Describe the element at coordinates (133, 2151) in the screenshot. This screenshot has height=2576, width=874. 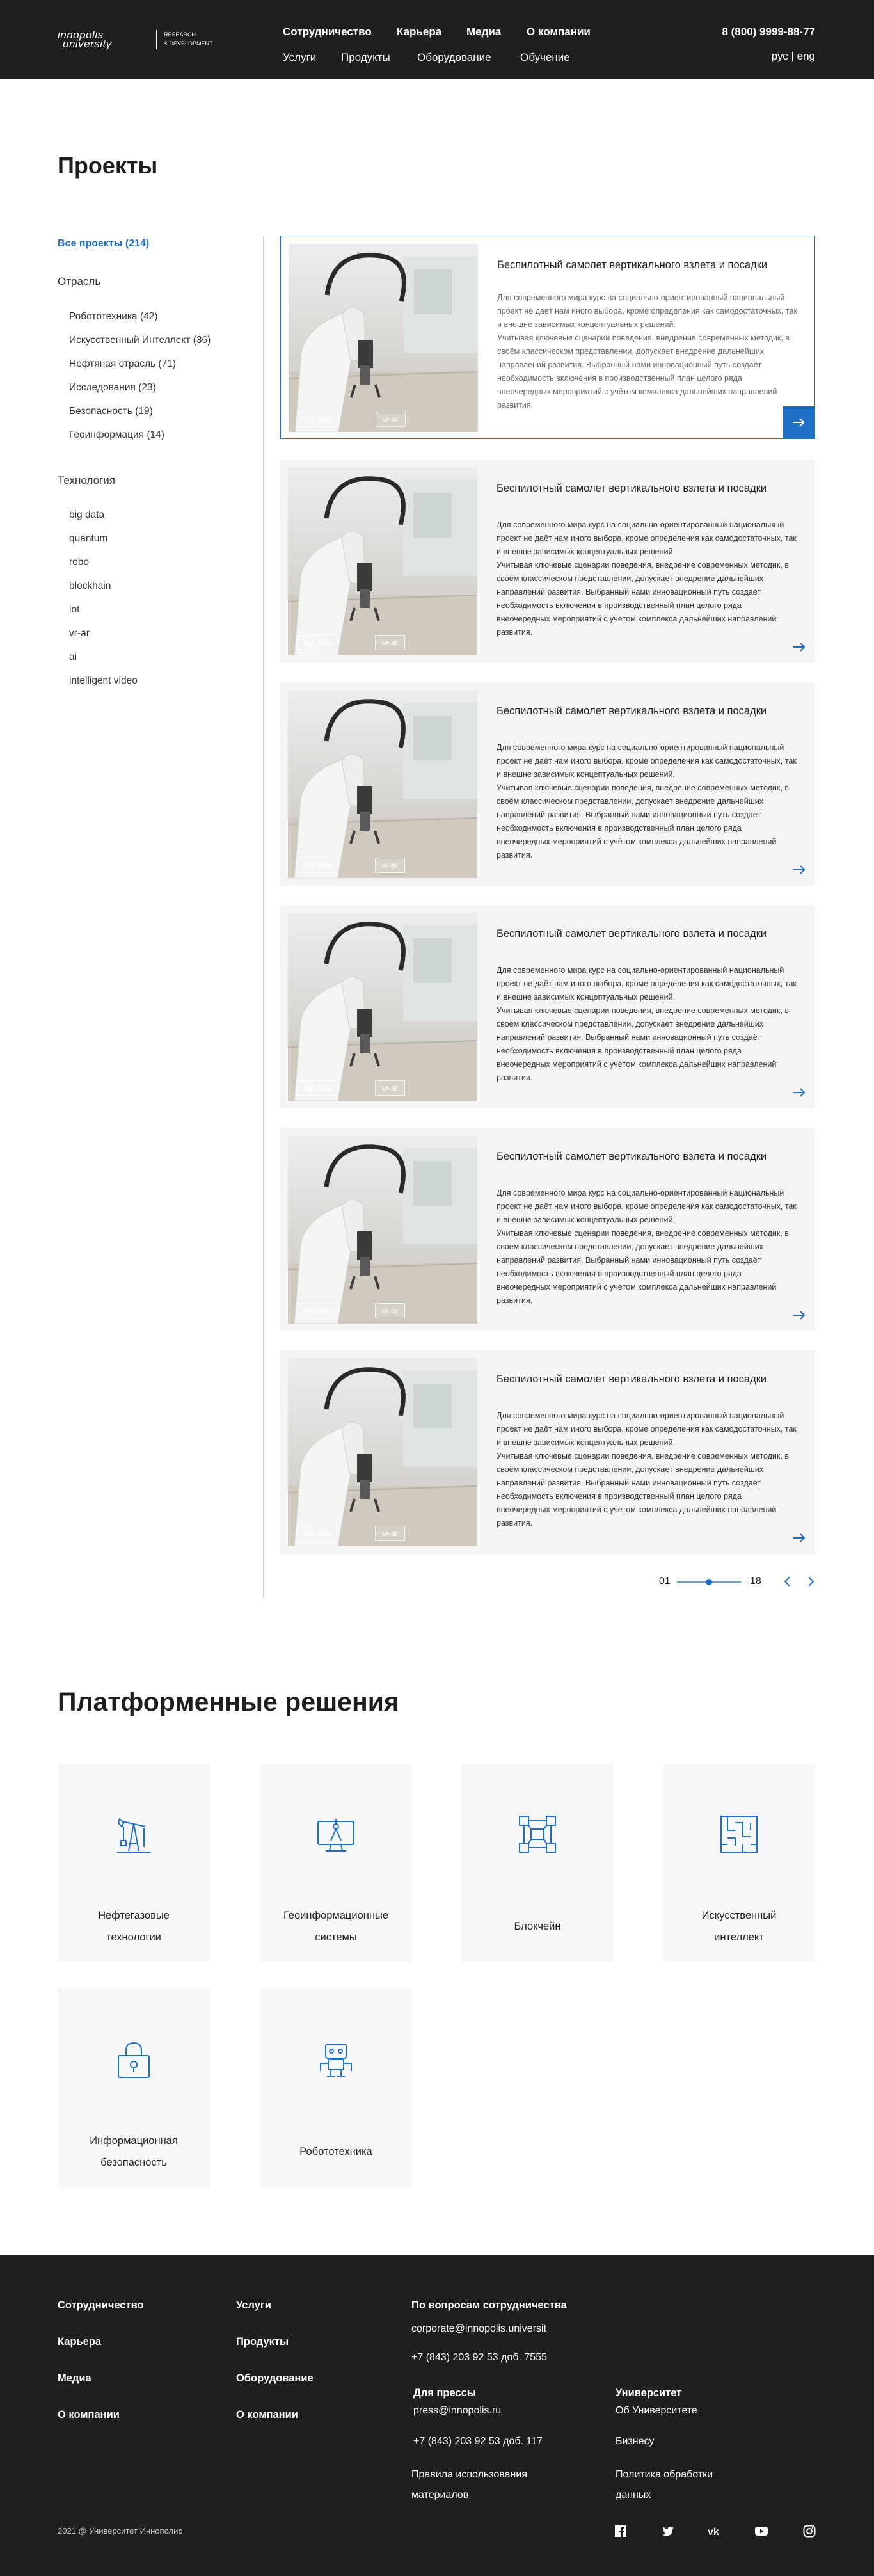
I see `platform-label: Информационная безопасность` at that location.